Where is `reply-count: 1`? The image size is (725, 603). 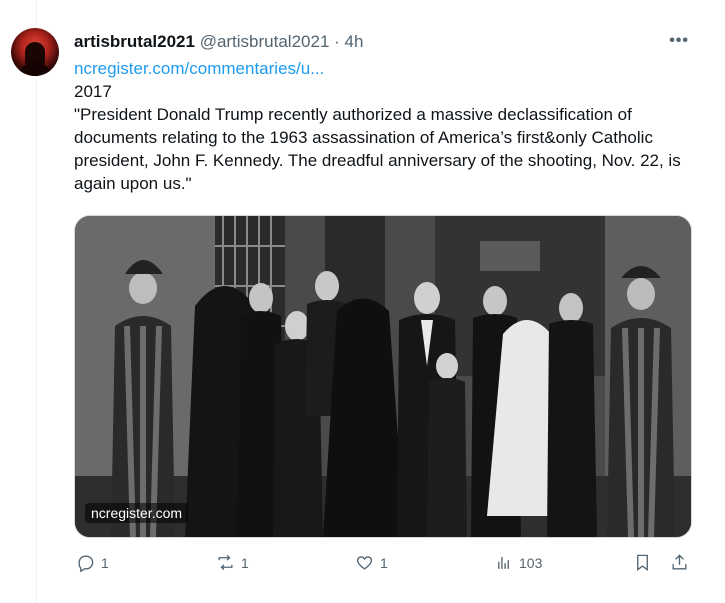
reply-count: 1 is located at coordinates (105, 562).